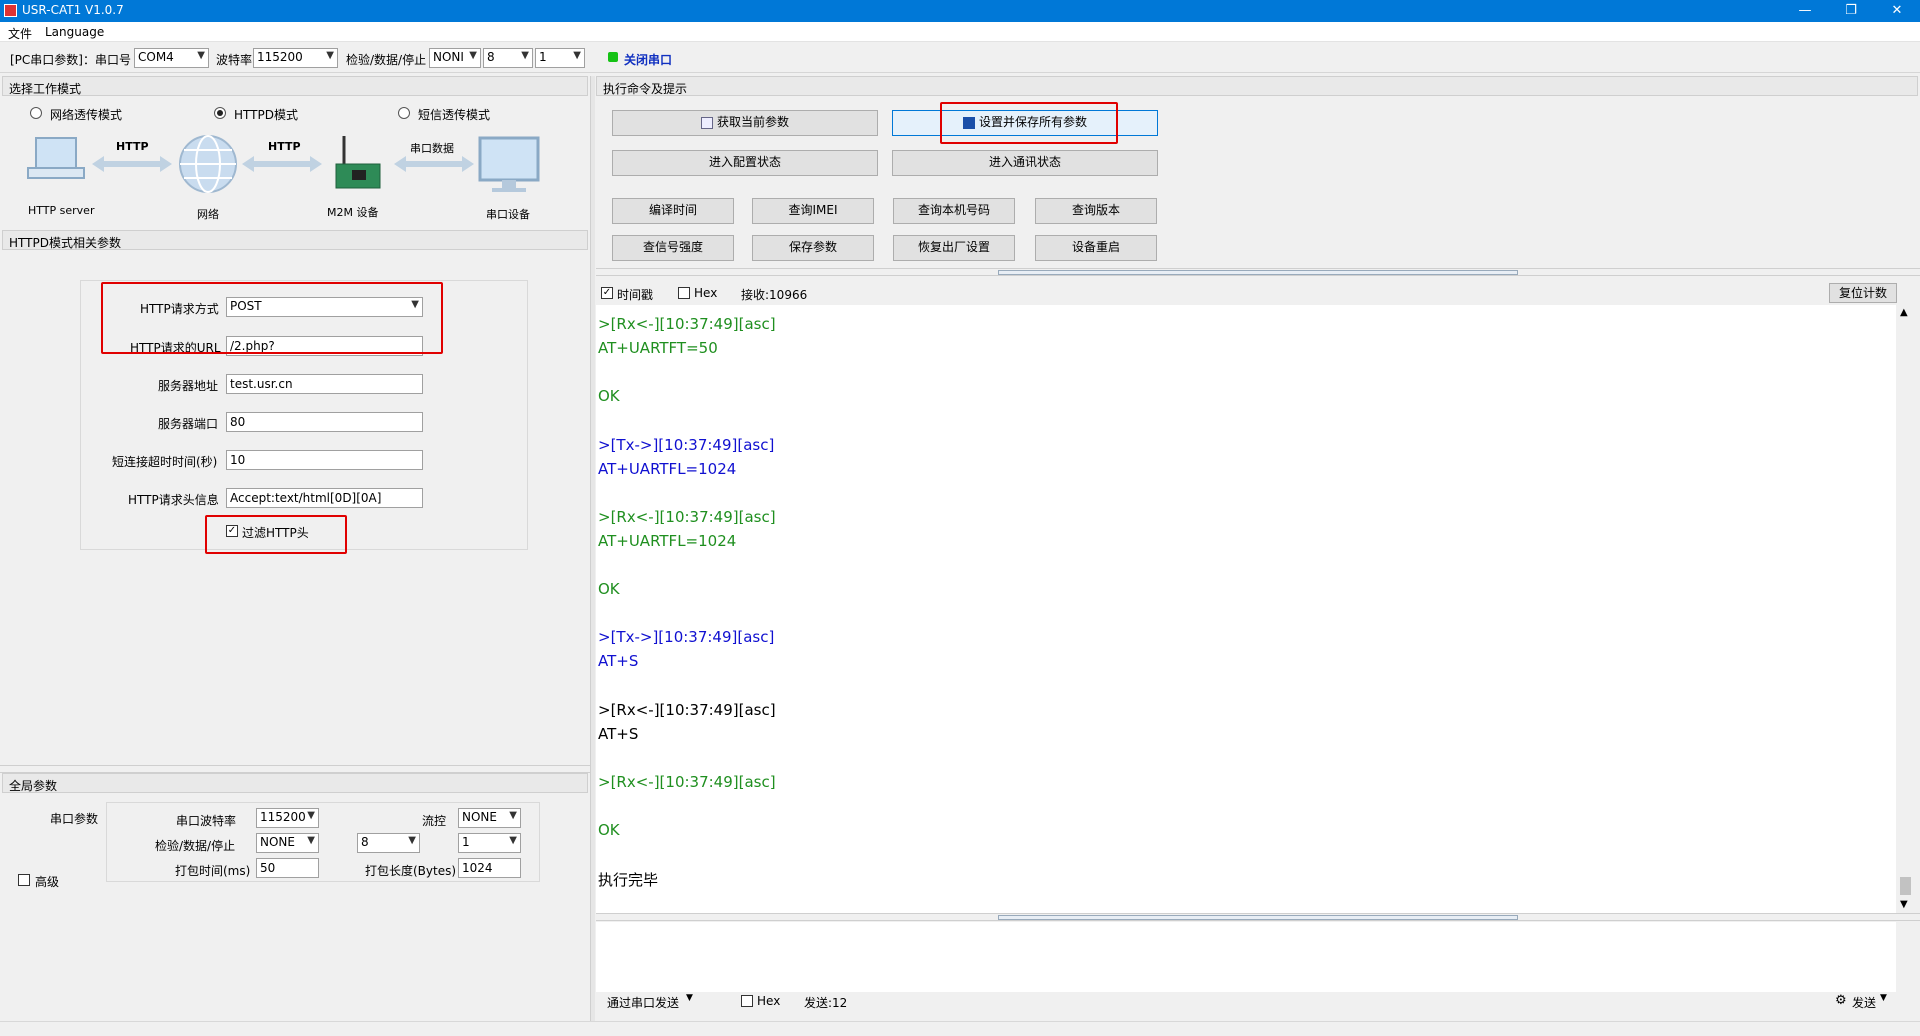 The image size is (1920, 1036). I want to click on stopbits-select: 1 ▼, so click(560, 58).